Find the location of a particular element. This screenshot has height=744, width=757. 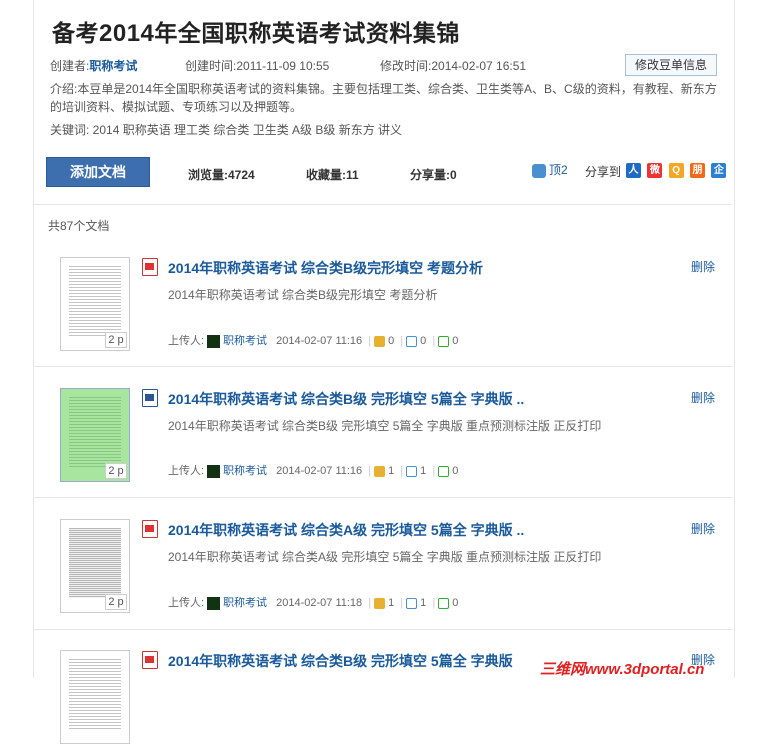

doc-title: 2014年职称英语考试 综合类B级完形填空 考题分析 is located at coordinates (325, 268).